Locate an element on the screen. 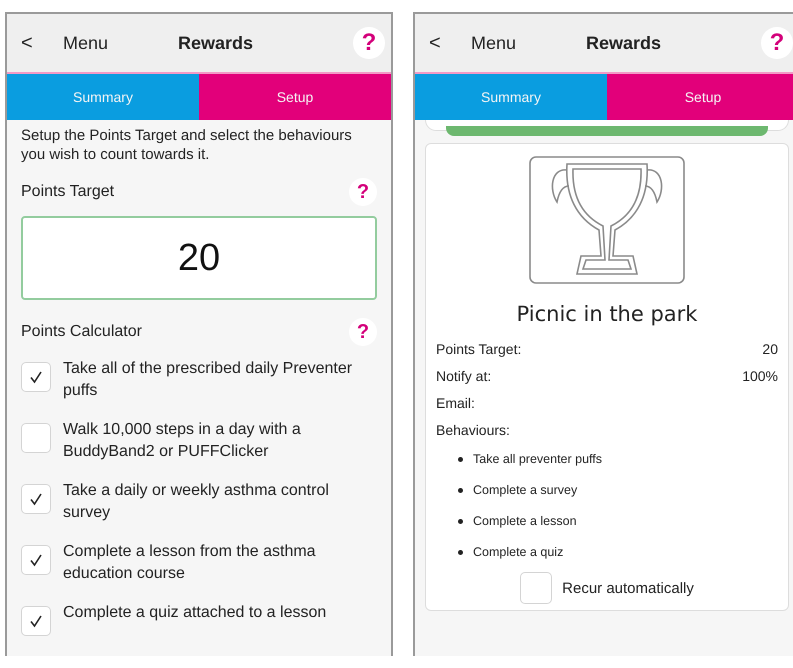  behaviour-label: Take a daily or weekly asthma control survey is located at coordinates (196, 502).